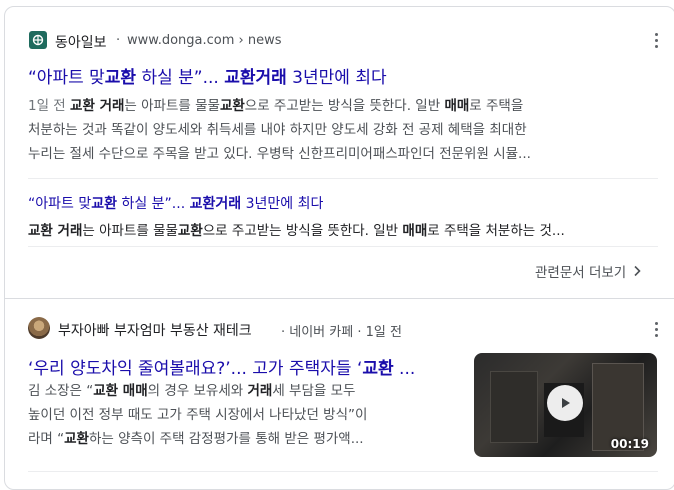 This screenshot has width=674, height=490. Describe the element at coordinates (629, 444) in the screenshot. I see `video-duration: 00:19` at that location.